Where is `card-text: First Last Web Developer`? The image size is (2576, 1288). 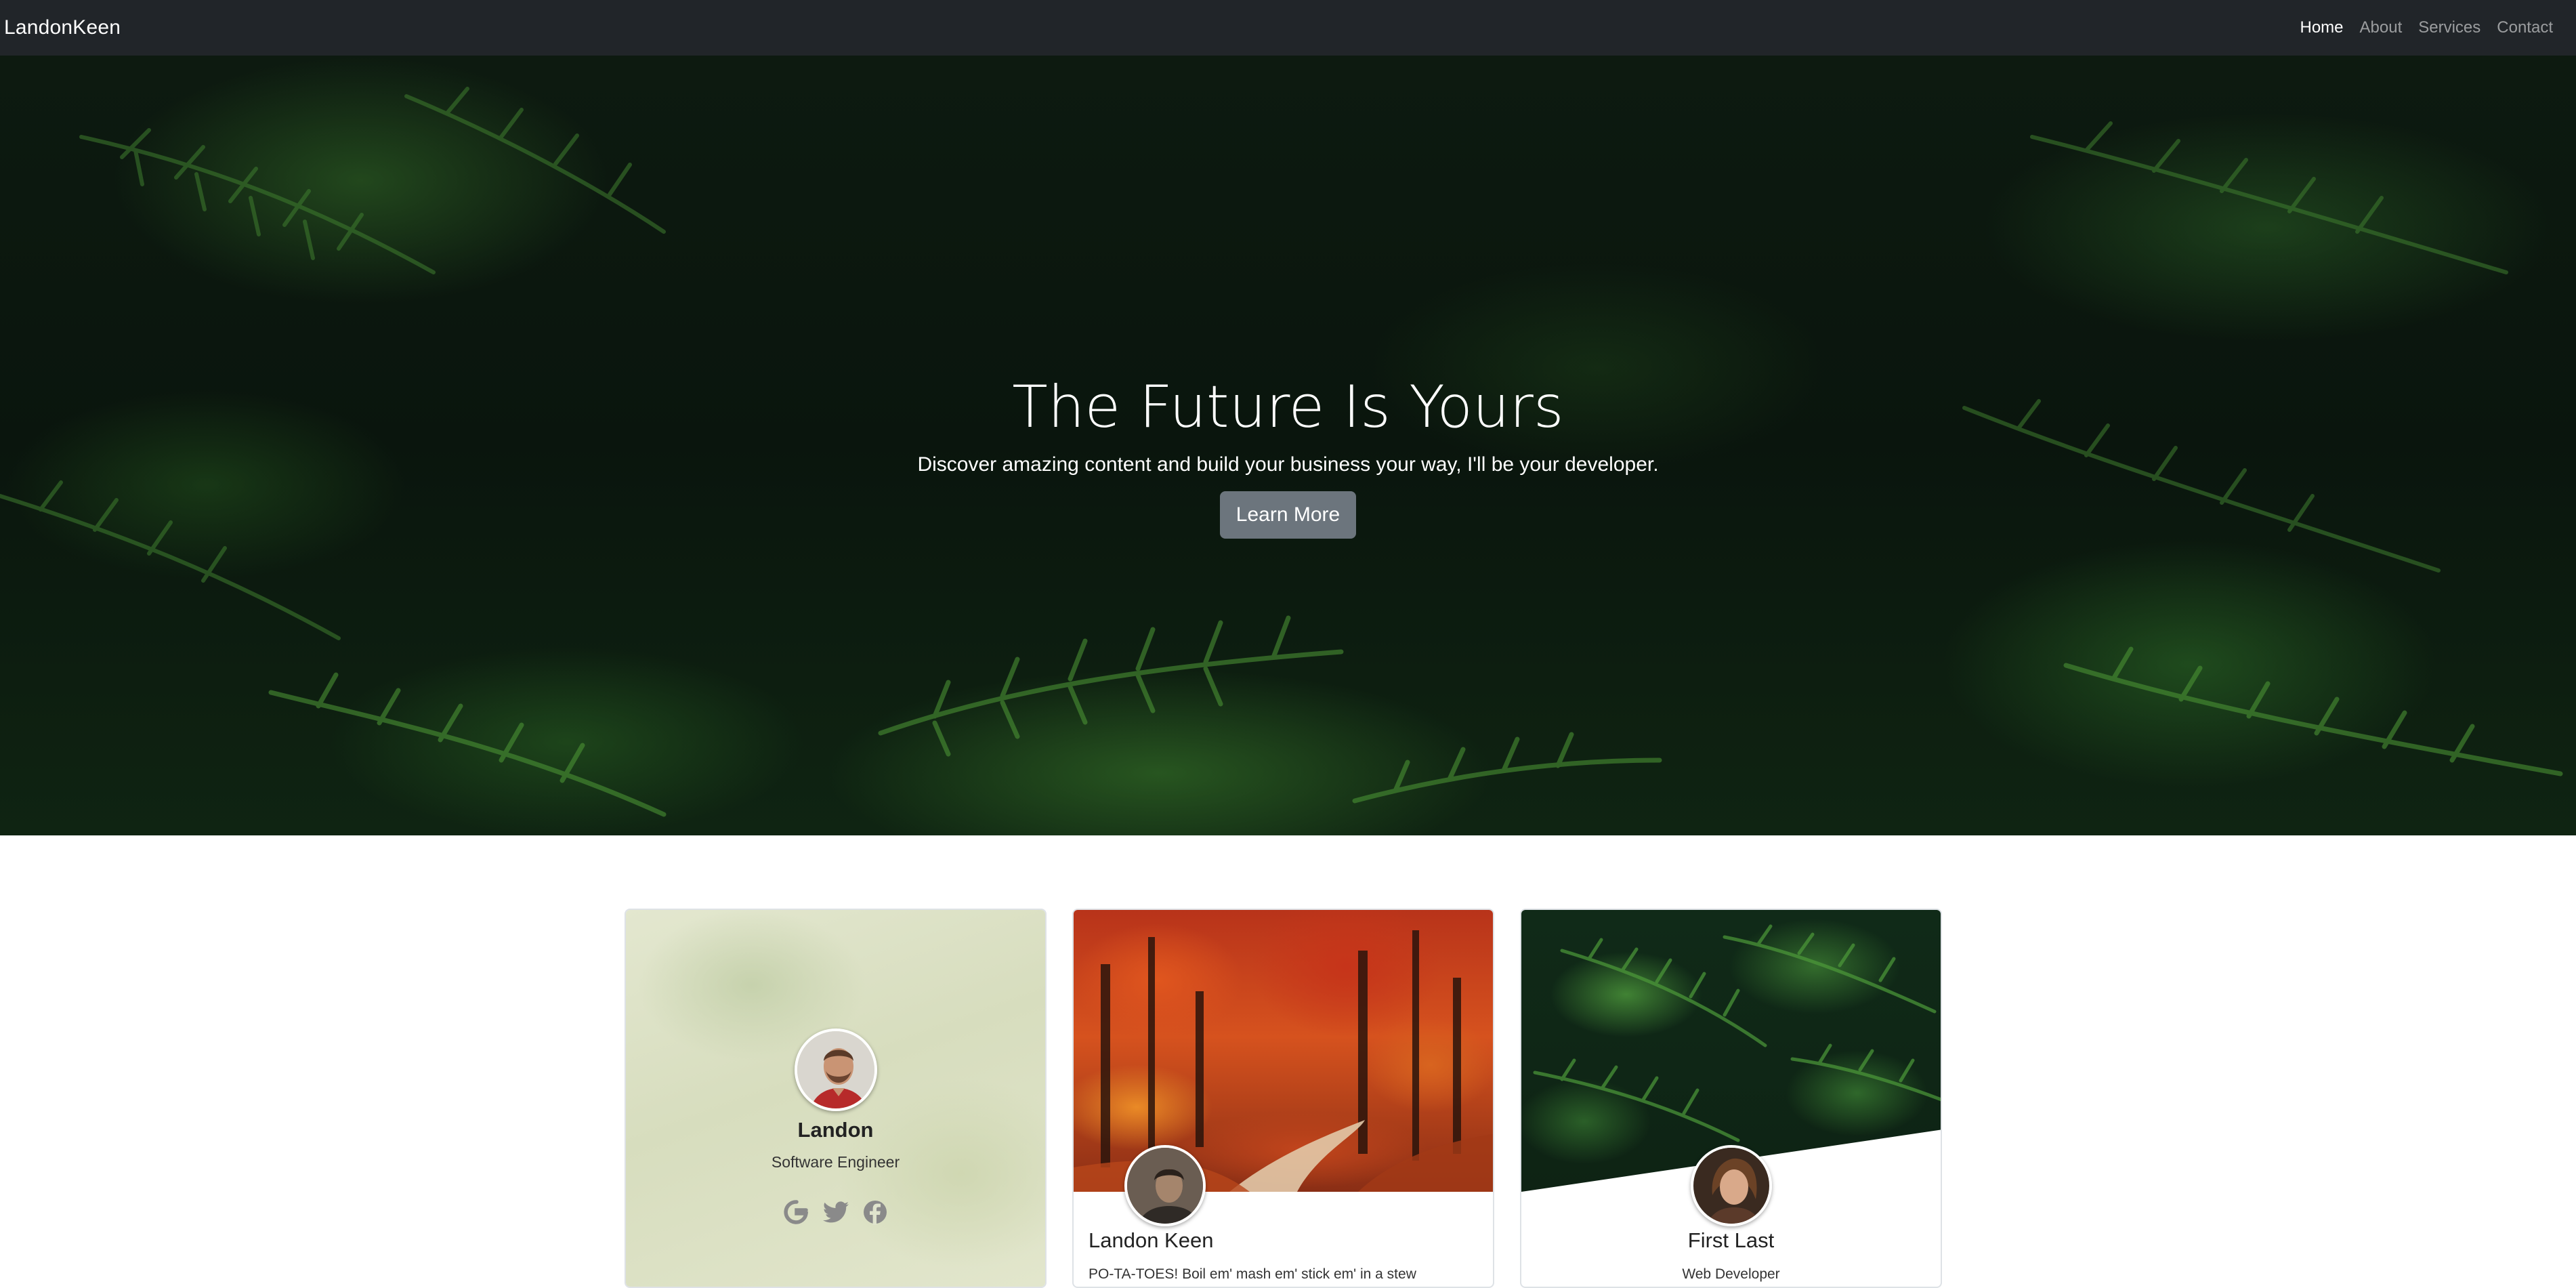 card-text: First Last Web Developer is located at coordinates (1731, 1255).